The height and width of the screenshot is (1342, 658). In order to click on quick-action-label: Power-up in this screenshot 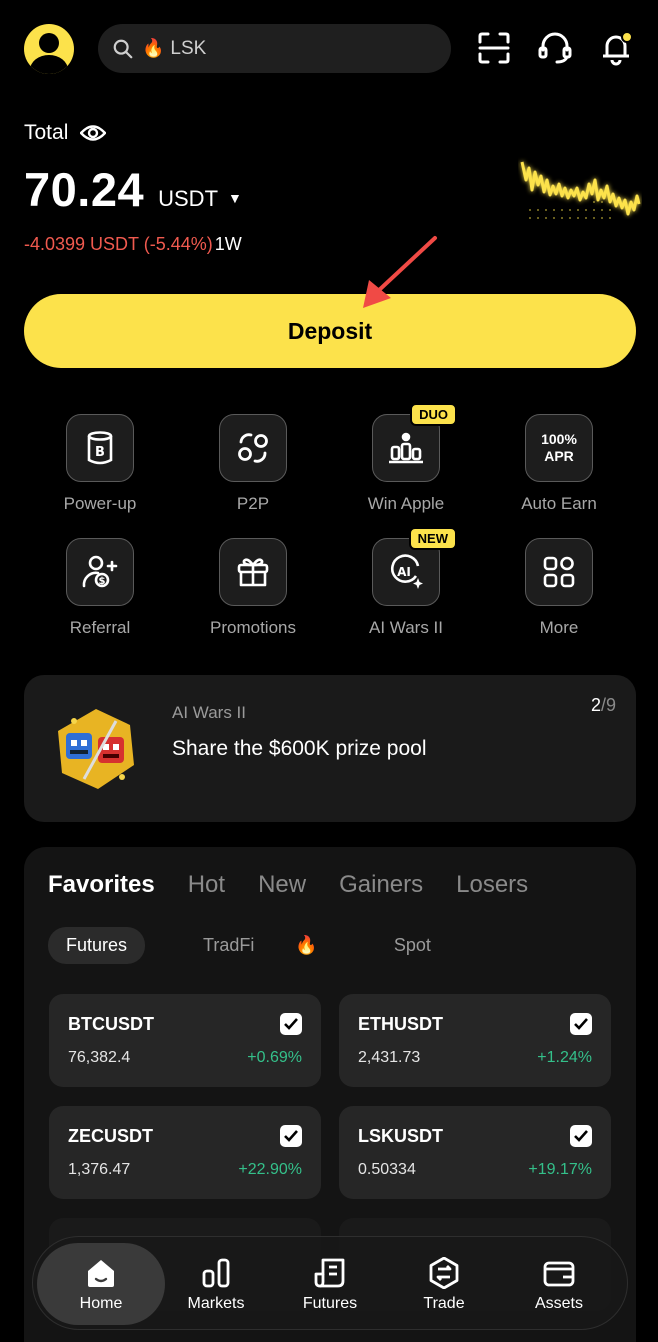, I will do `click(100, 503)`.